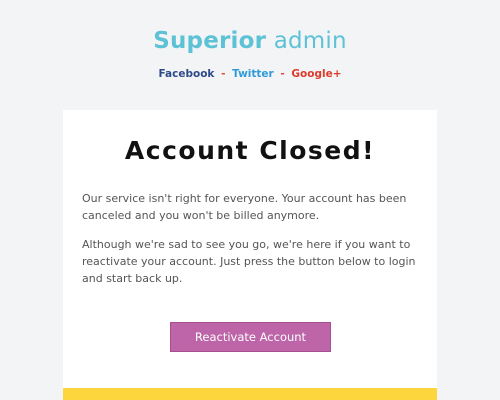 The image size is (500, 400). I want to click on brand-name-light: admin, so click(310, 41).